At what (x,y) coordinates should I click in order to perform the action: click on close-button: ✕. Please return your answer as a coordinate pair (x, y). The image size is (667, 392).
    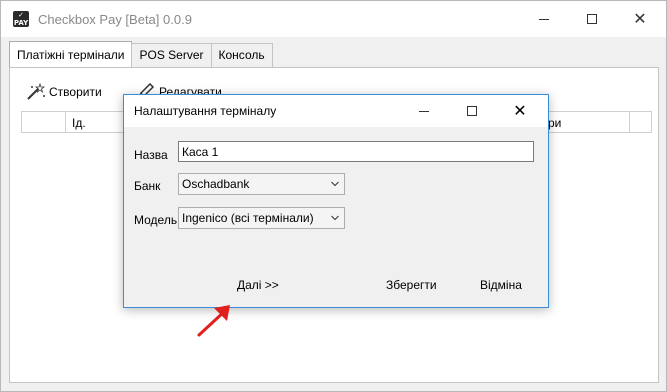
    Looking at the image, I should click on (640, 19).